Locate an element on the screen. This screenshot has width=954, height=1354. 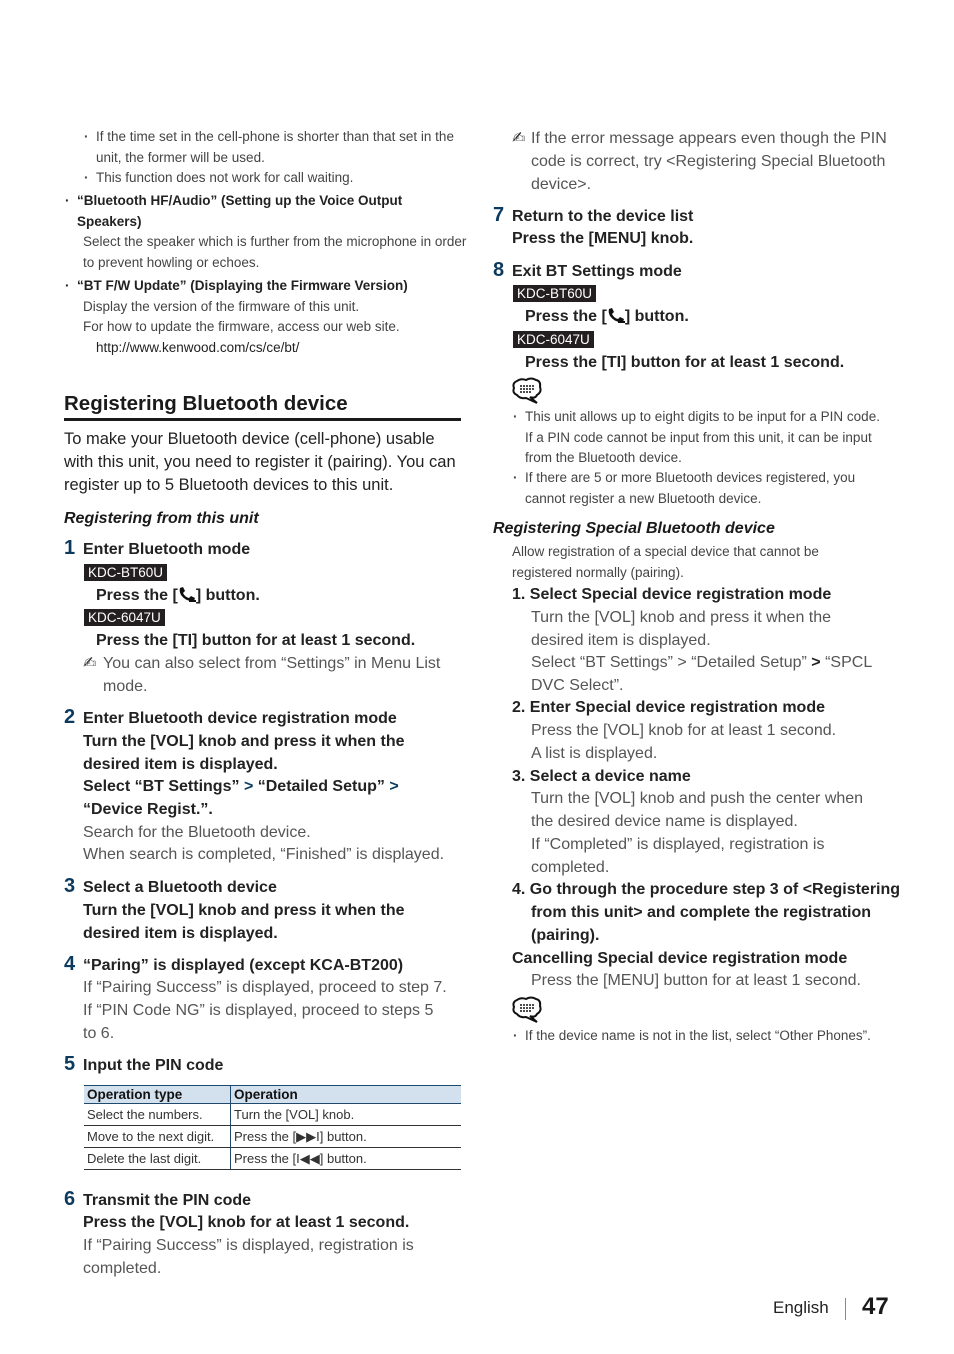
step-title: Input the PIN code is located at coordinates (153, 1065).